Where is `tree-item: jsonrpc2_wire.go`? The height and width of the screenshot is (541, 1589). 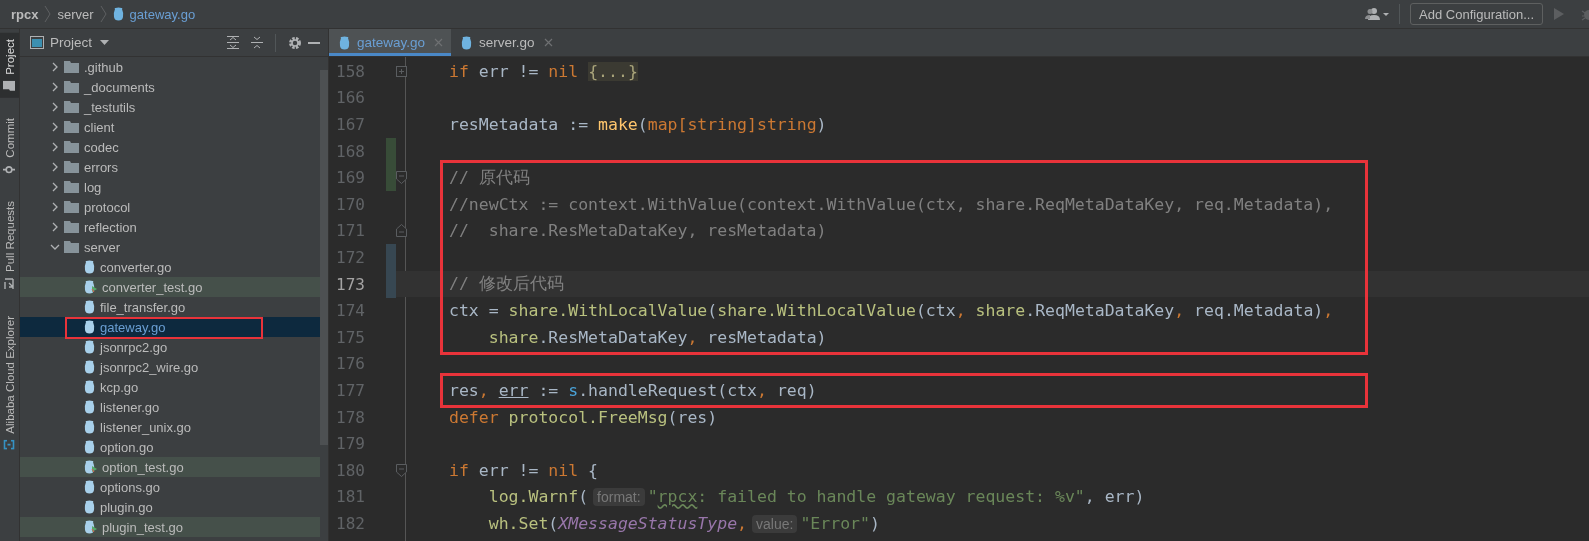 tree-item: jsonrpc2_wire.go is located at coordinates (170, 367).